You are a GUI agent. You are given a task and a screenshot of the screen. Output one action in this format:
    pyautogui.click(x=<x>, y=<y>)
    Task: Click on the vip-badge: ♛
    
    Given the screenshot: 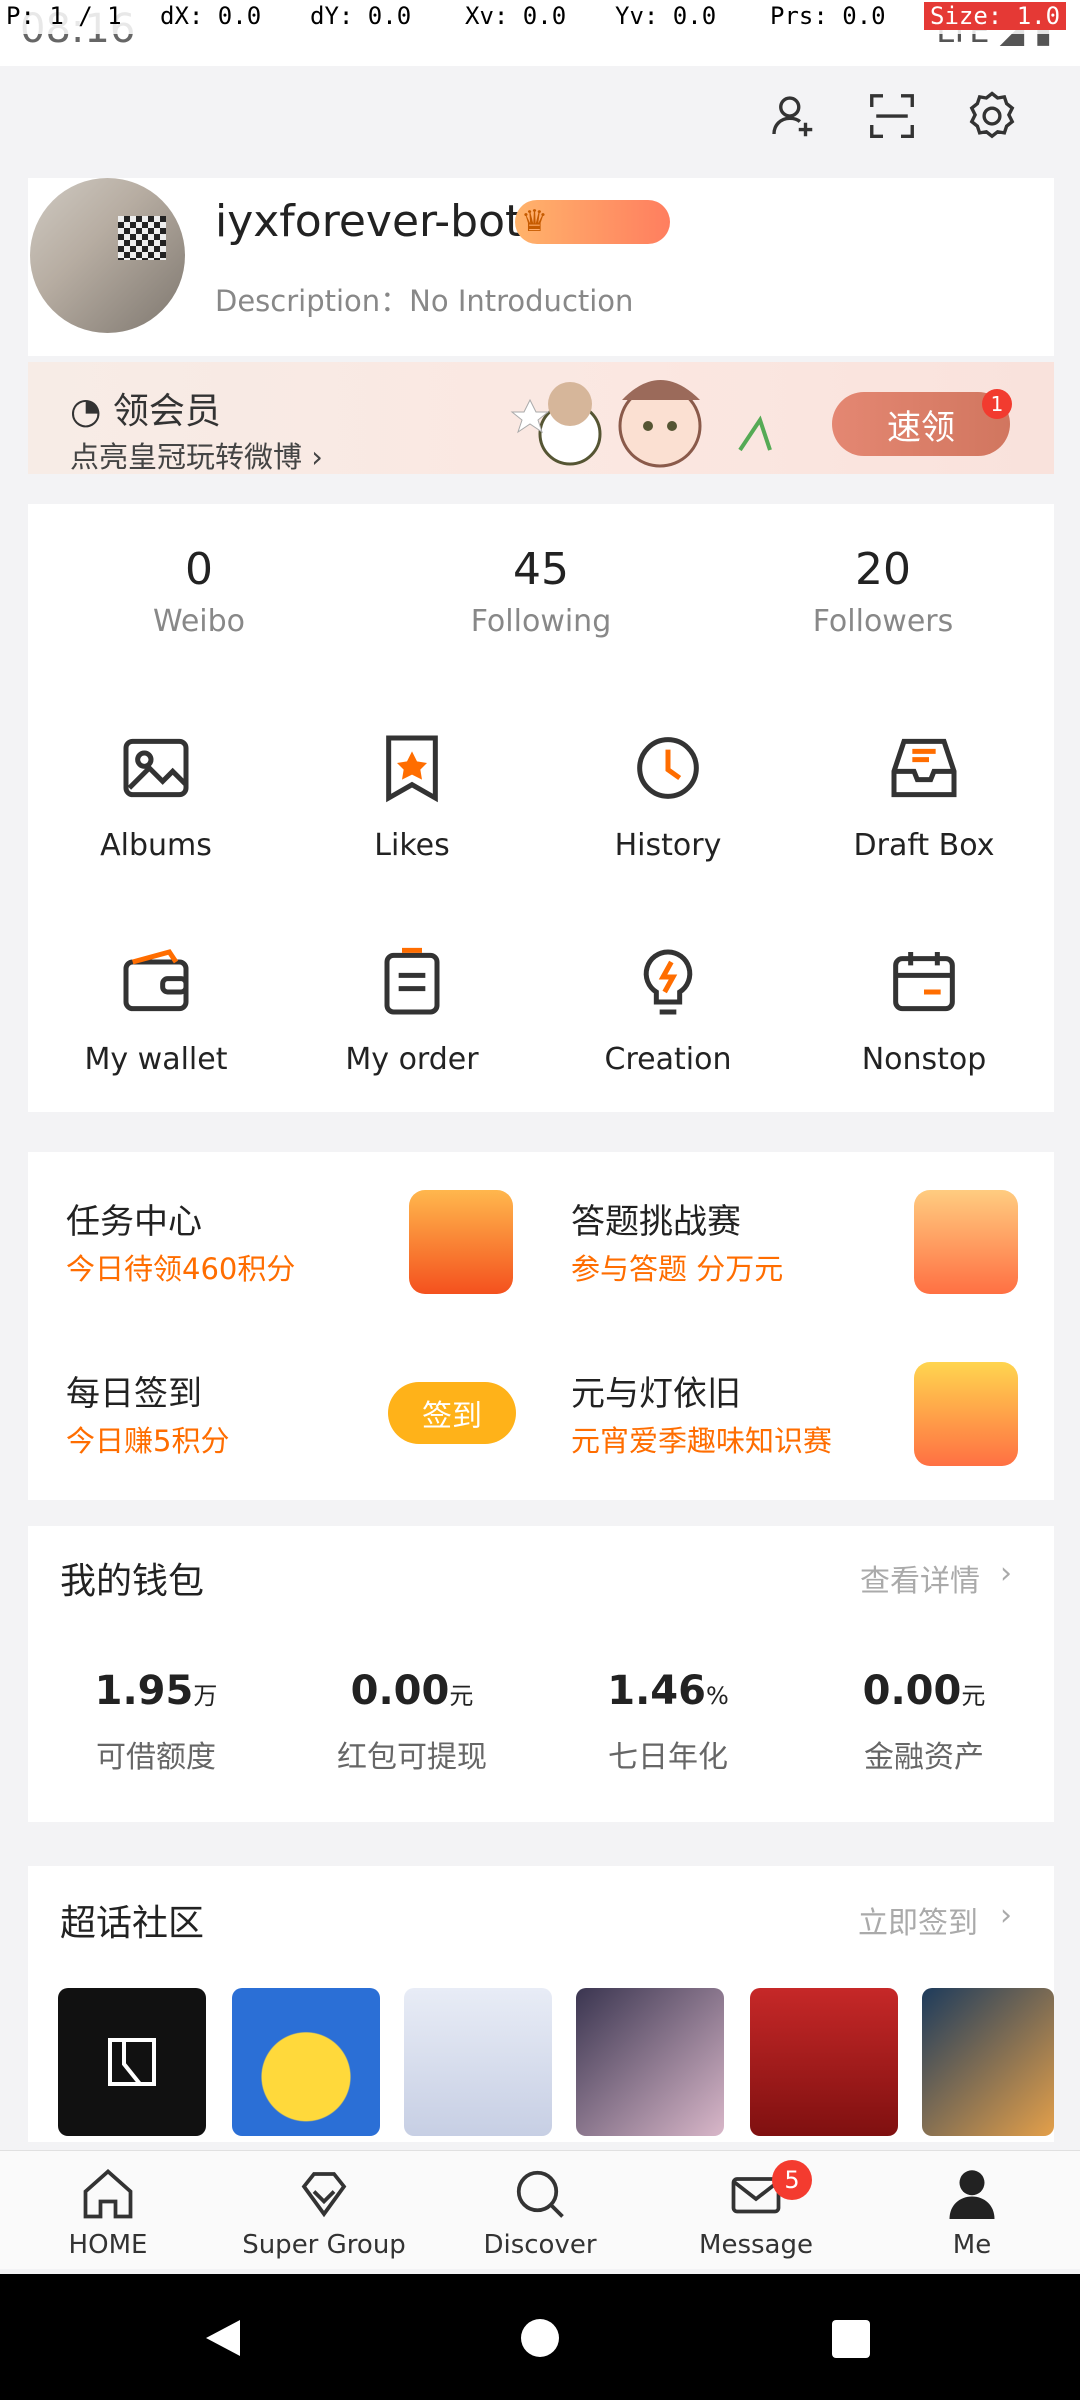 What is the action you would take?
    pyautogui.click(x=592, y=222)
    